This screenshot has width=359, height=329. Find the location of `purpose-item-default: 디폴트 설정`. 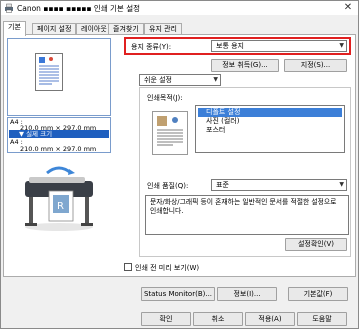

purpose-item-default: 디폴트 설정 is located at coordinates (270, 112).